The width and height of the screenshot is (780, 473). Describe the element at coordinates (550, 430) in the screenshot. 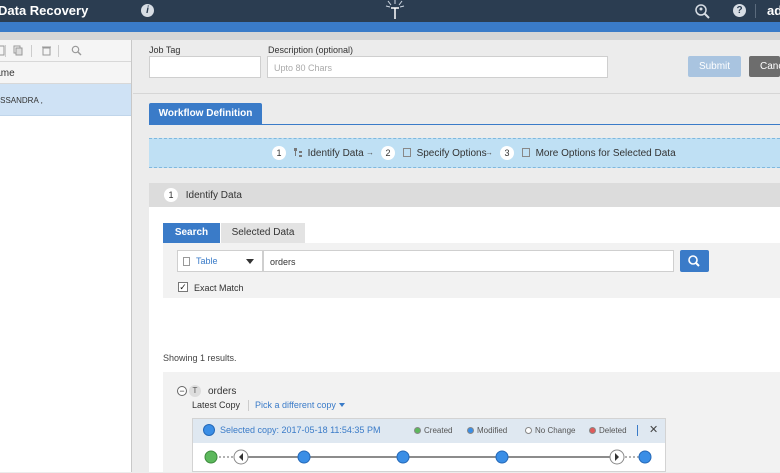

I see `legend-no-change: No Change` at that location.